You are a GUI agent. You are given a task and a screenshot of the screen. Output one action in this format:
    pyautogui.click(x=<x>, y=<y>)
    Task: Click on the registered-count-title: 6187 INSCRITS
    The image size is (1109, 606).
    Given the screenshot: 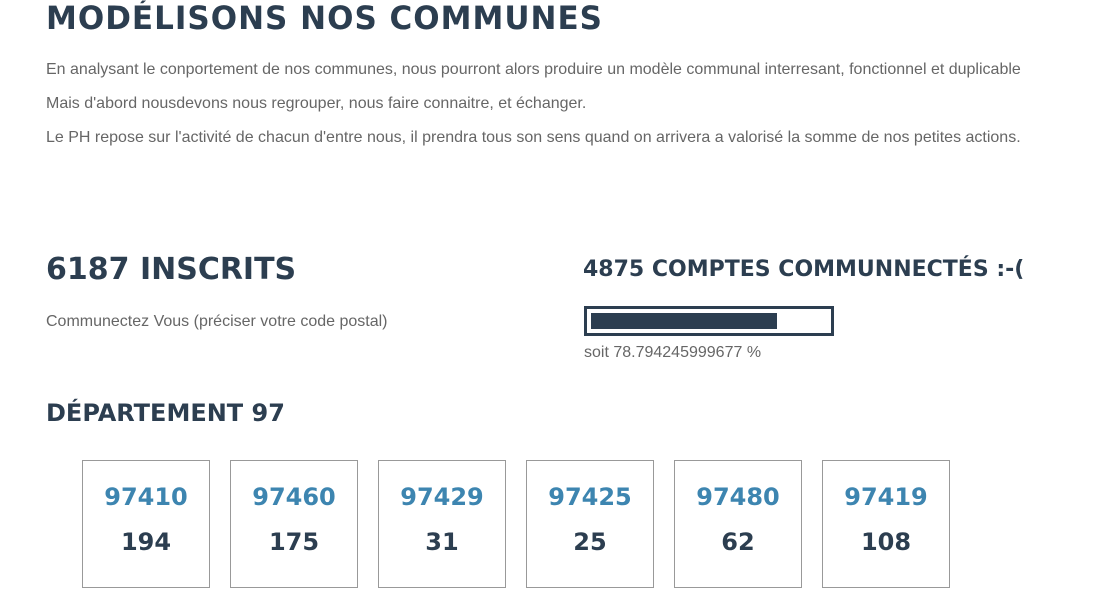 What is the action you would take?
    pyautogui.click(x=171, y=269)
    